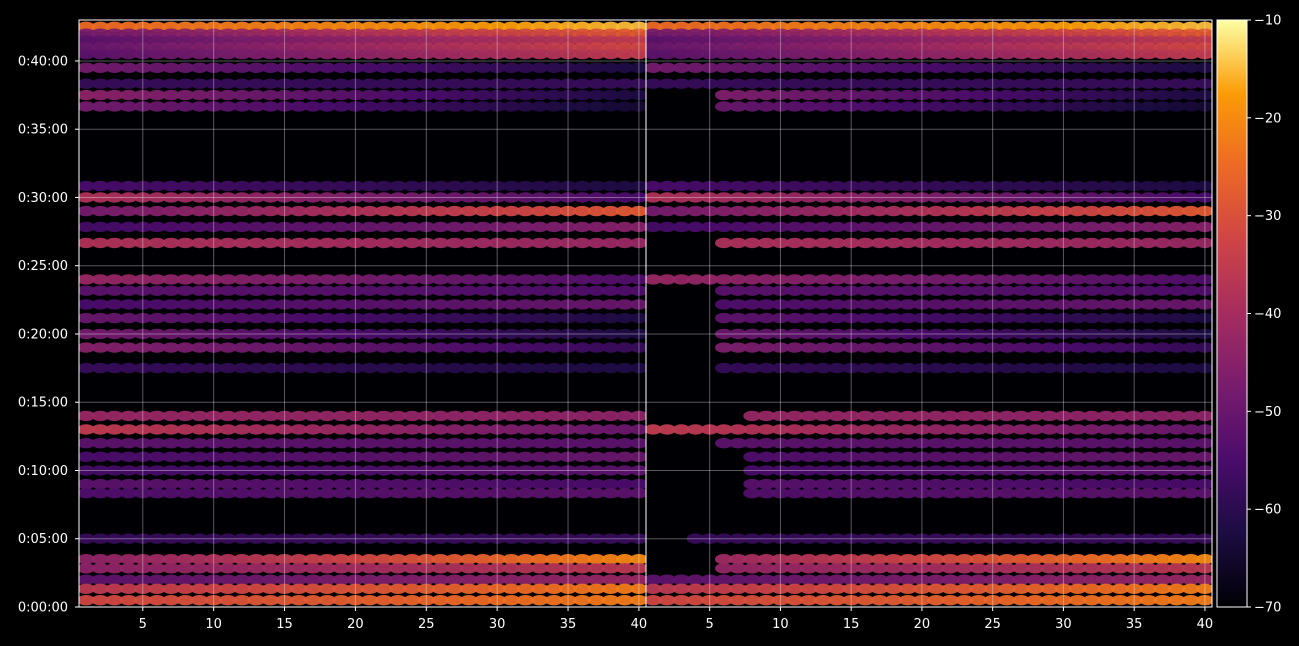 This screenshot has height=646, width=1299. What do you see at coordinates (43, 471) in the screenshot?
I see `y-tick-label: 0:10:00` at bounding box center [43, 471].